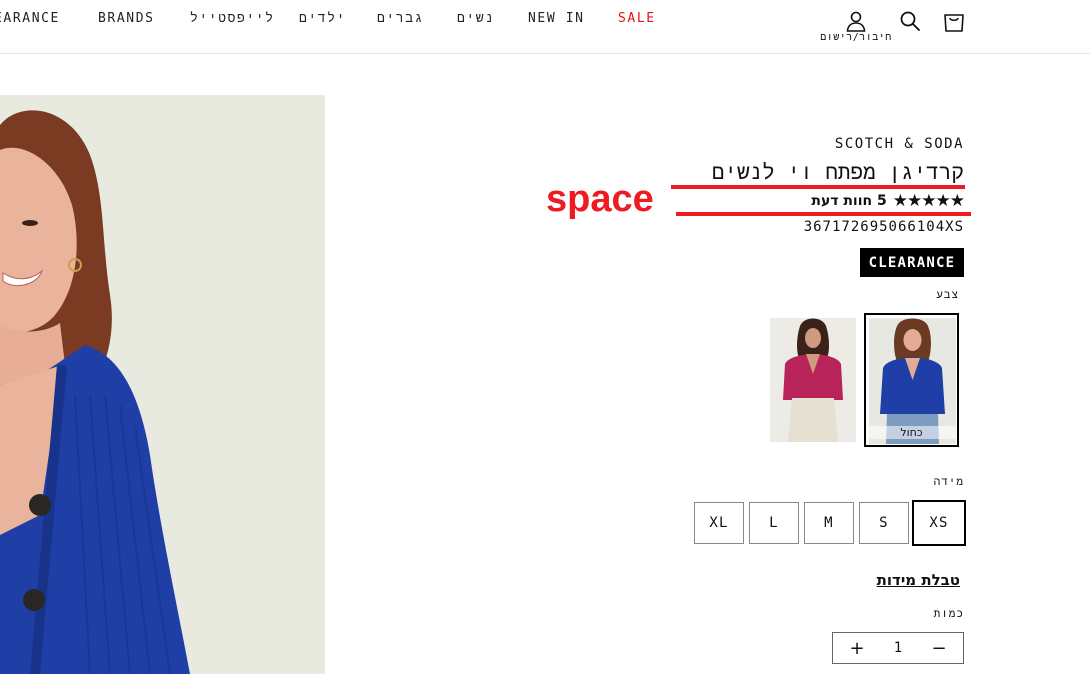 The image size is (1090, 674). I want to click on search-icon, so click(910, 21).